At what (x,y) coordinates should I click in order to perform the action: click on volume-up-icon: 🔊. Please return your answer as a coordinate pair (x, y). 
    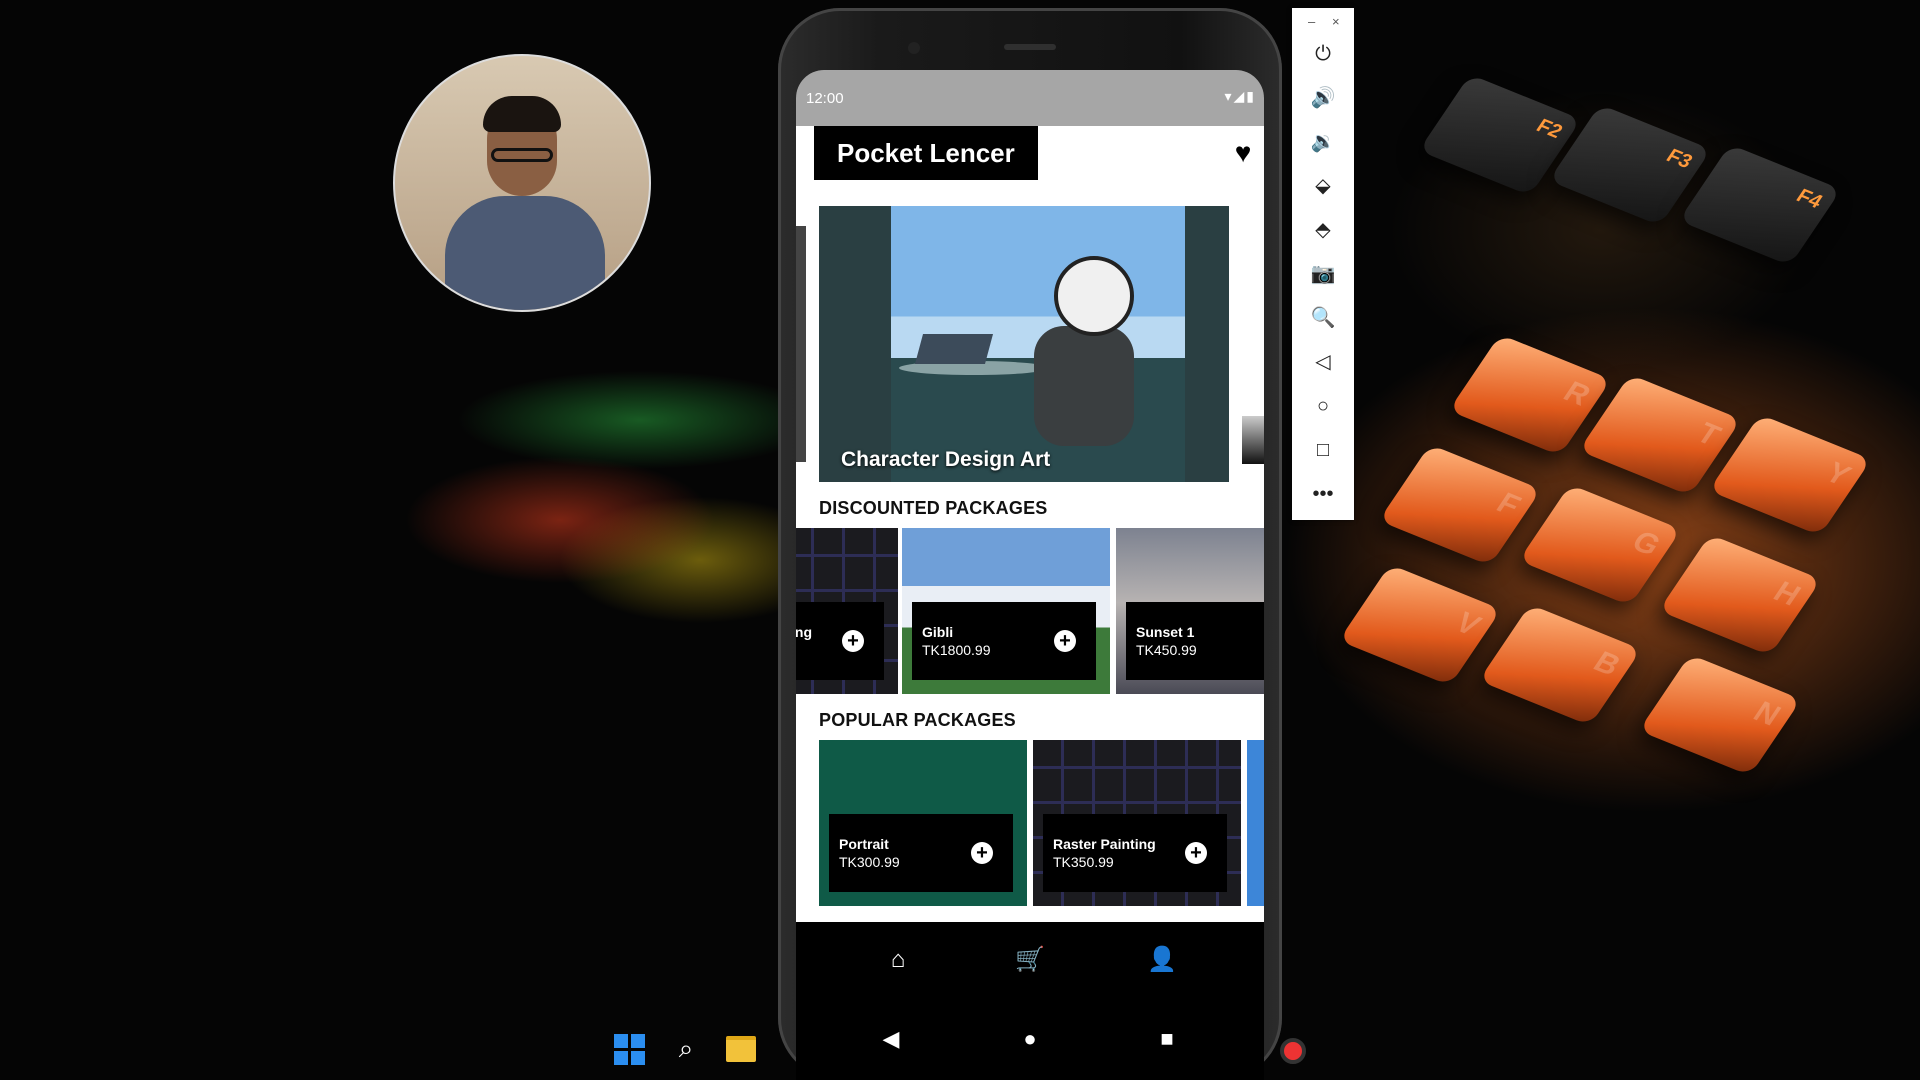
    Looking at the image, I should click on (1323, 98).